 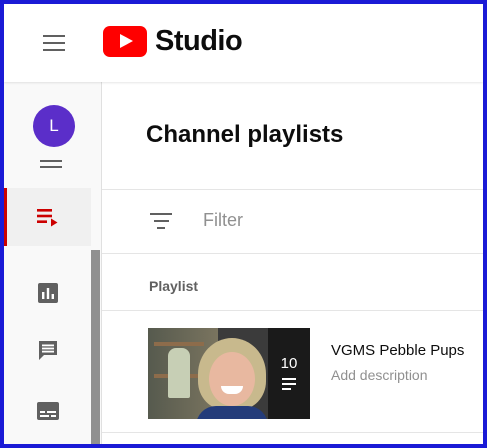 I want to click on youtube-logo-icon, so click(x=125, y=41).